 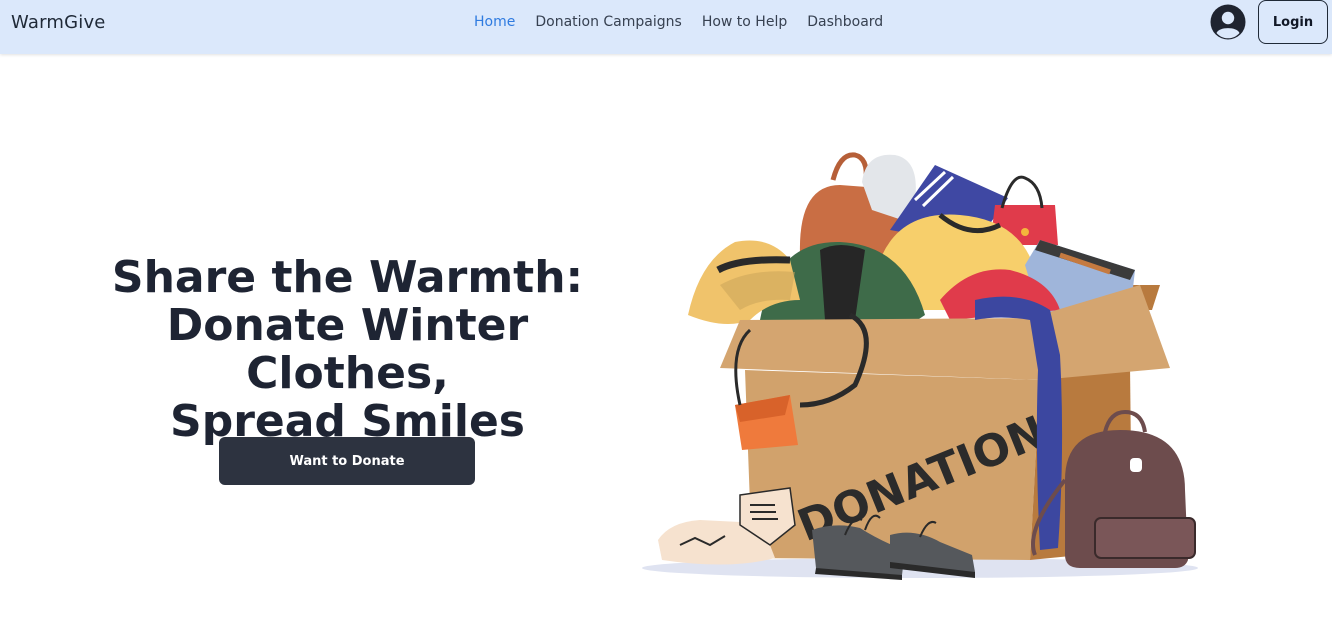 What do you see at coordinates (845, 22) in the screenshot?
I see `nav-link-dashboard: Dashboard` at bounding box center [845, 22].